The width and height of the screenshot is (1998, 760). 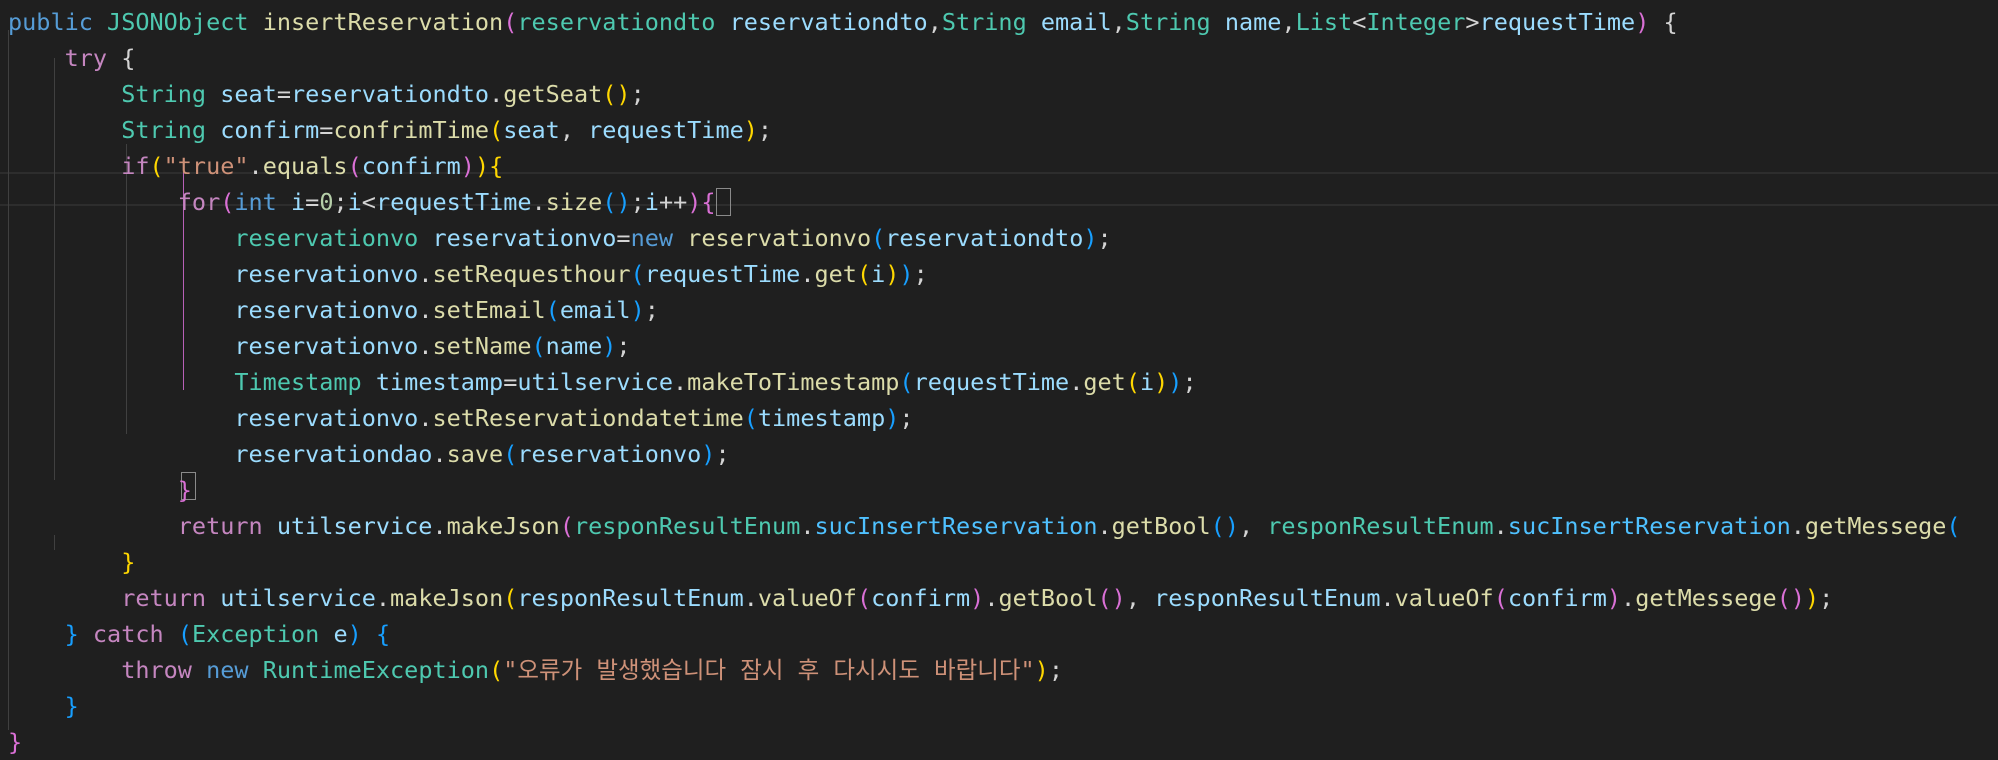 I want to click on code-token: save, so click(x=475, y=454).